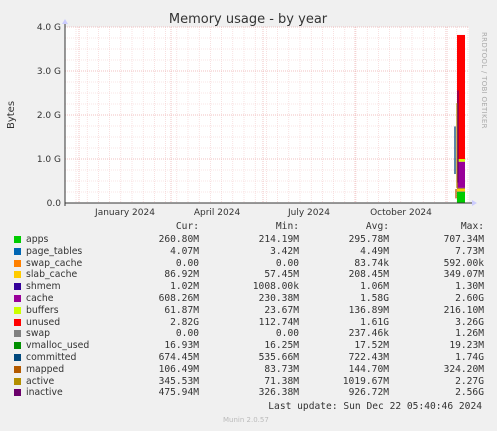  What do you see at coordinates (472, 226) in the screenshot?
I see `col-max: Max:` at bounding box center [472, 226].